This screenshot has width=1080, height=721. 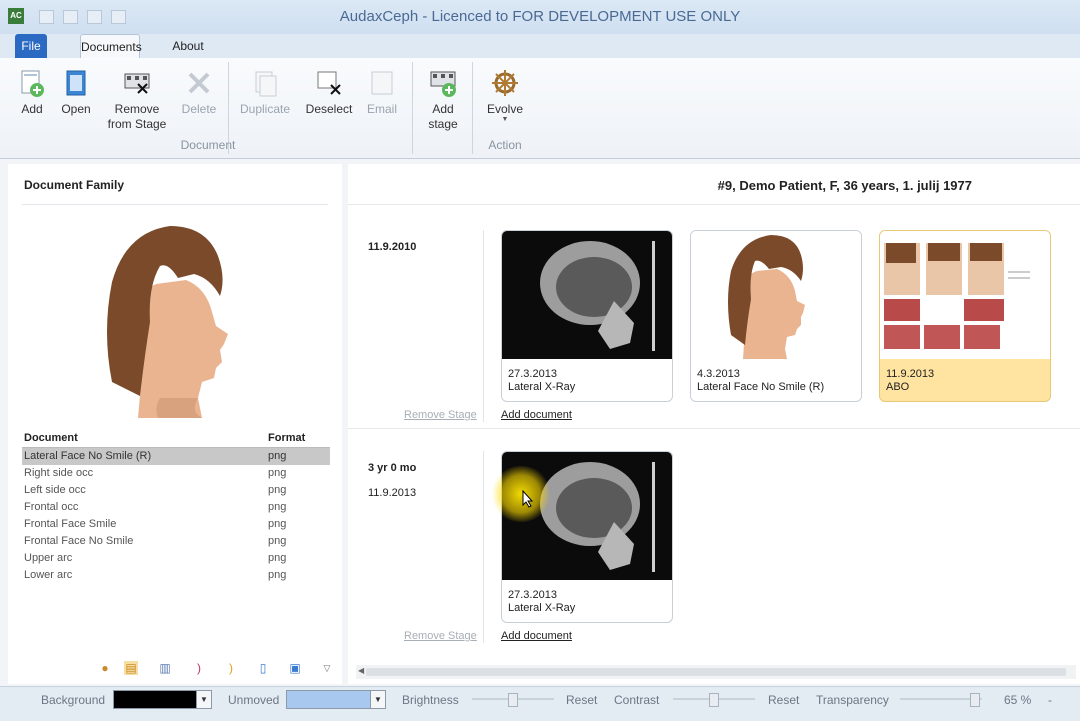 What do you see at coordinates (852, 700) in the screenshot?
I see `transparency-label: Transparency` at bounding box center [852, 700].